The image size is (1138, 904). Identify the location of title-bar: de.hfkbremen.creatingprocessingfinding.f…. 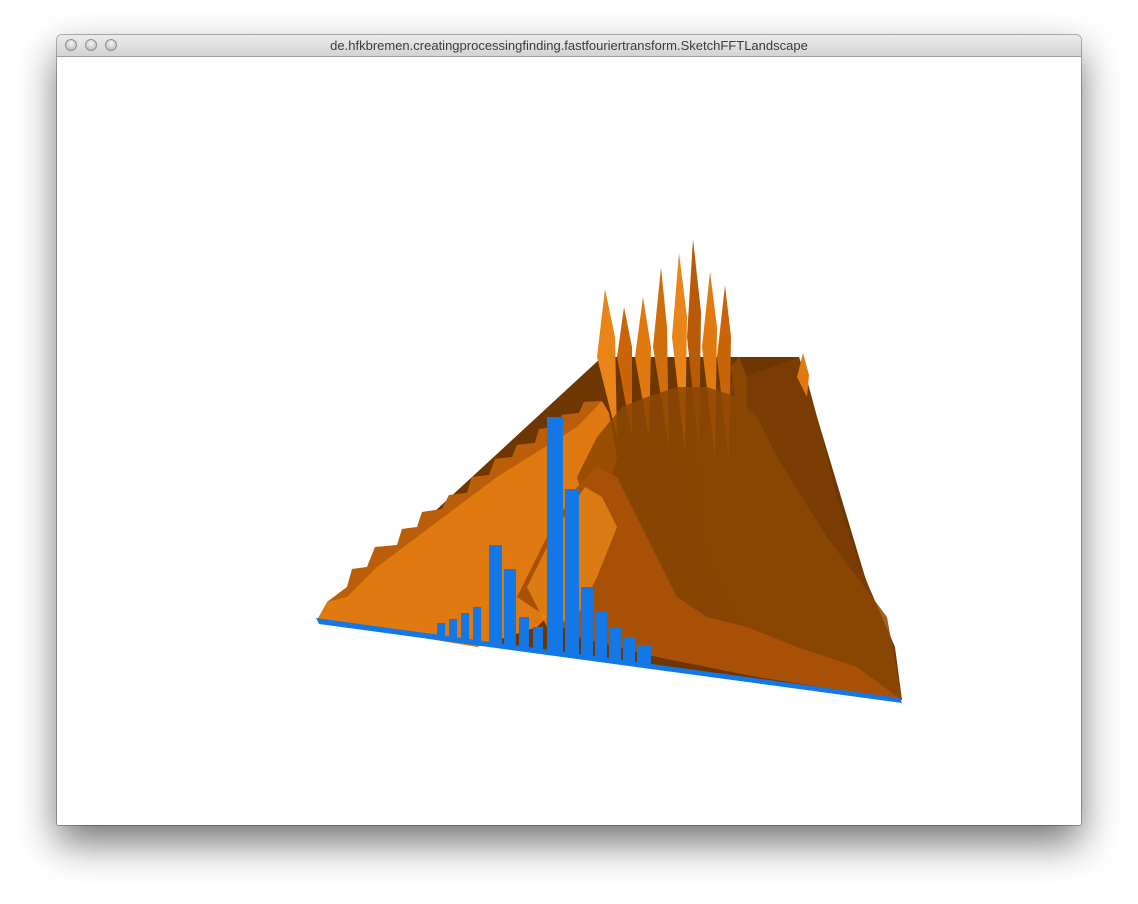
(569, 46).